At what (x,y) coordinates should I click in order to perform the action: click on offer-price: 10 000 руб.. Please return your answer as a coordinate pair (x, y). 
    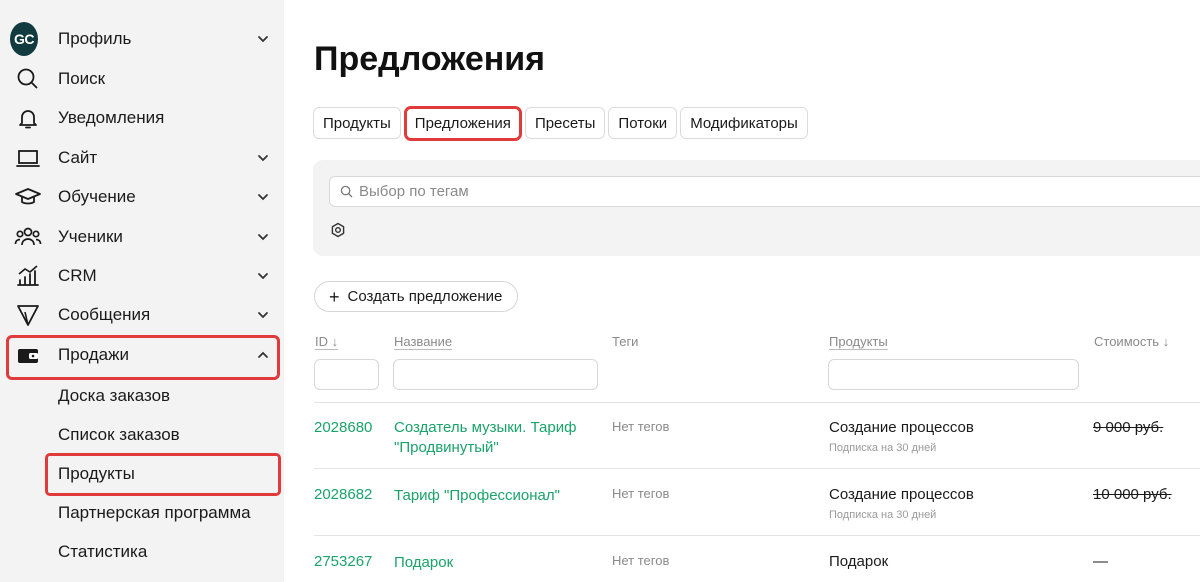
    Looking at the image, I should click on (1132, 494).